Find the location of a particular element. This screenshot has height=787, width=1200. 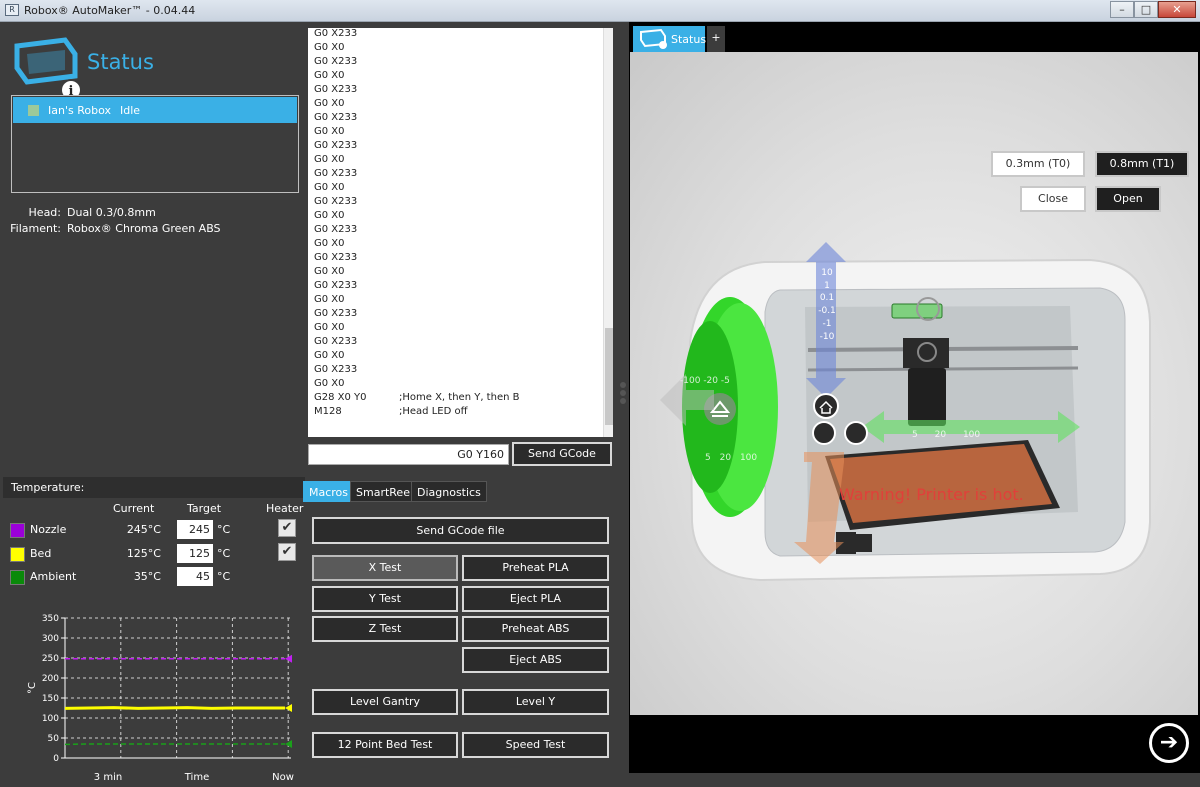

app-icon: R is located at coordinates (12, 10).